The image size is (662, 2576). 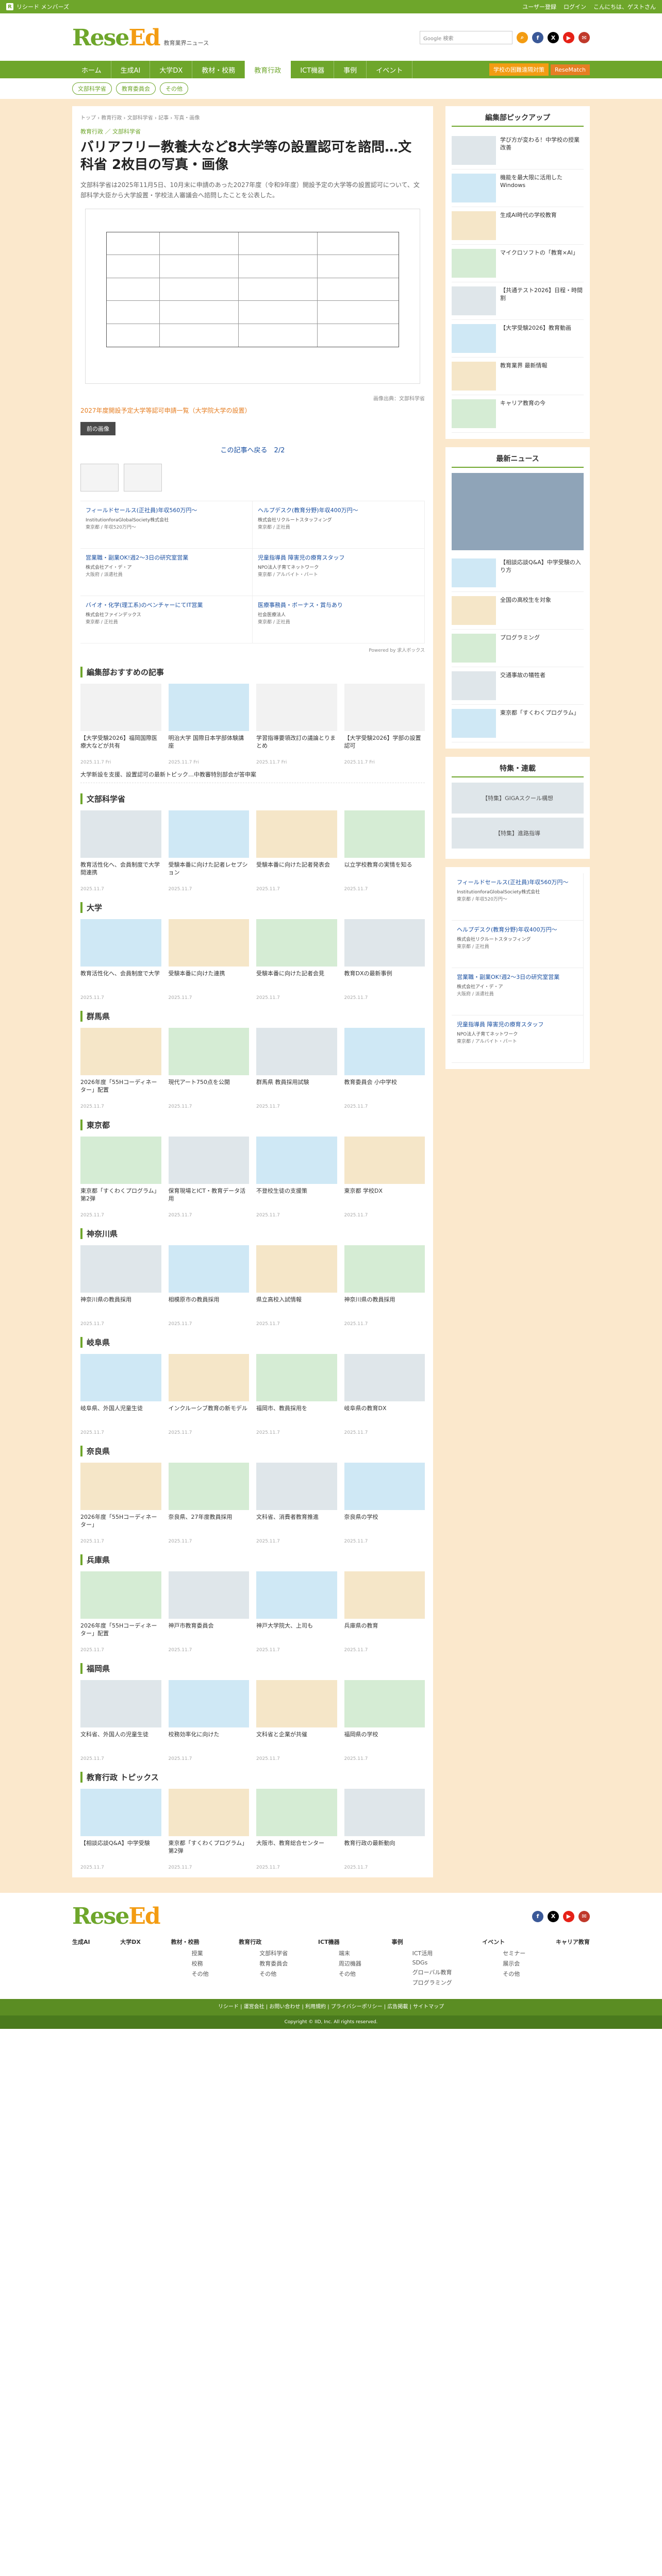 I want to click on article-card: 校務効率化に向けた 2025.11.7, so click(x=209, y=1720).